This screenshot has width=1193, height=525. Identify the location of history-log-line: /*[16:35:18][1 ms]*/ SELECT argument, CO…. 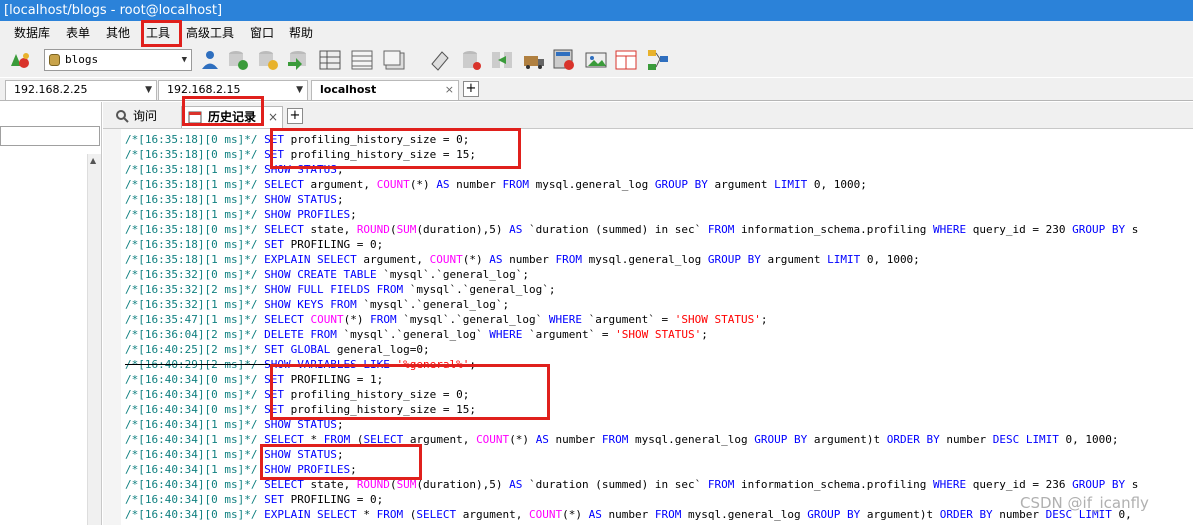
(496, 184).